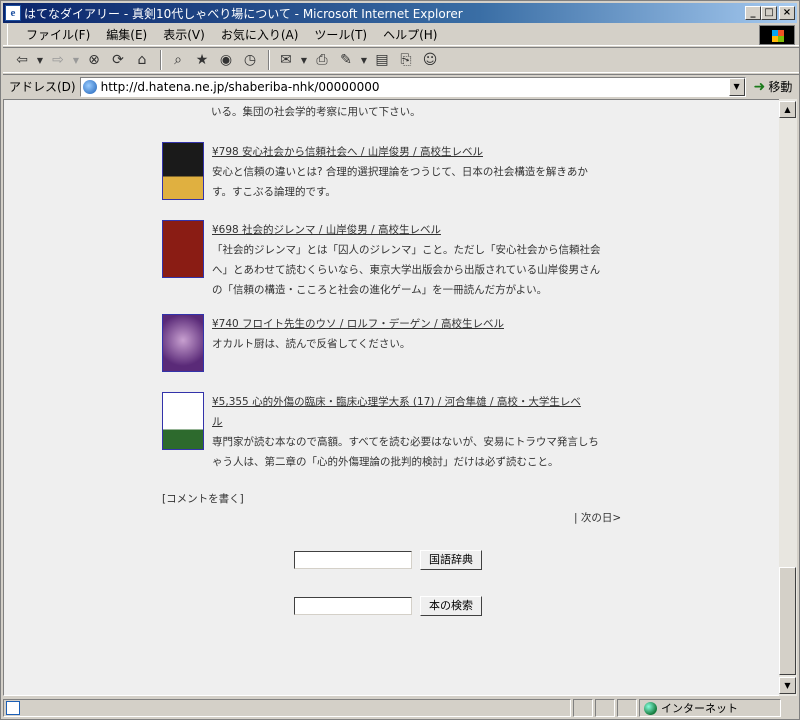 This screenshot has height=720, width=800. I want to click on book-desc-line: 安心と信頼の違いとは? 合理的選択理論をつうじて、日本の社会構造を解きあか, so click(400, 172).